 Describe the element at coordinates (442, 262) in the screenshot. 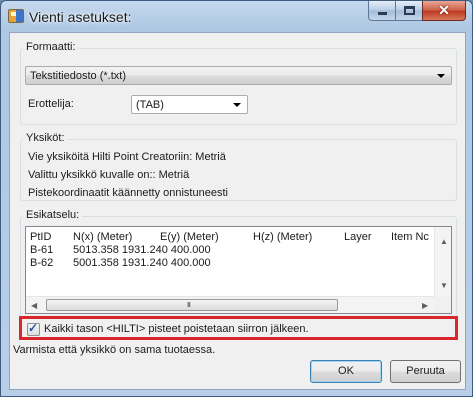

I see `vertical-scrollbar: ▲ ▼` at that location.